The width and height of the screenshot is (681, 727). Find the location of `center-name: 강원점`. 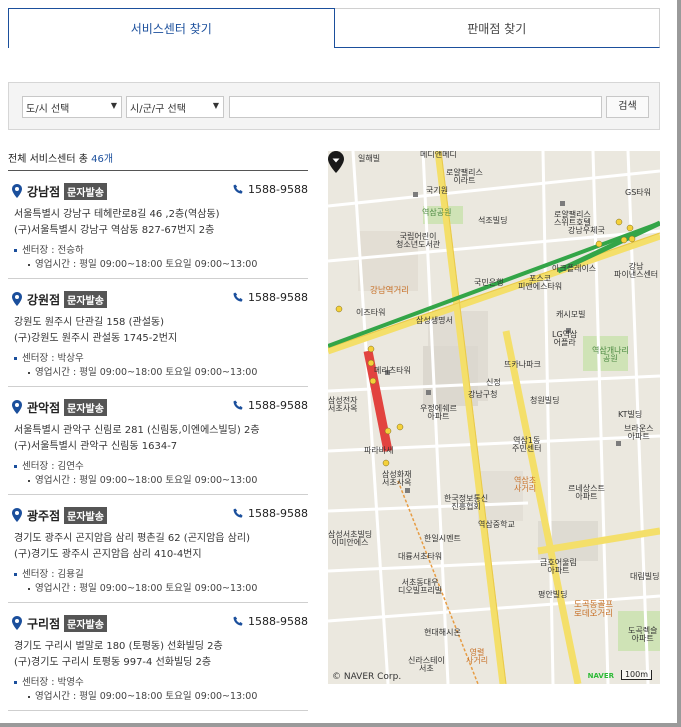

center-name: 강원점 is located at coordinates (43, 299).